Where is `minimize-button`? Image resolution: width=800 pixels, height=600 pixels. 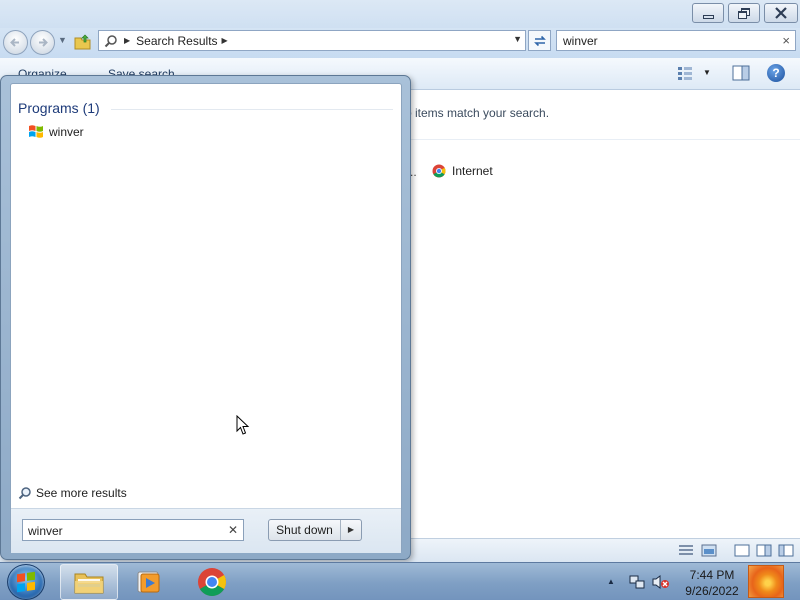
minimize-button is located at coordinates (708, 13).